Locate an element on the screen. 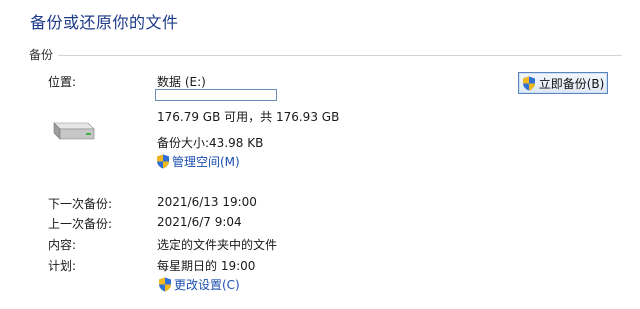  manage-space-link: 管理空间(M) is located at coordinates (198, 161).